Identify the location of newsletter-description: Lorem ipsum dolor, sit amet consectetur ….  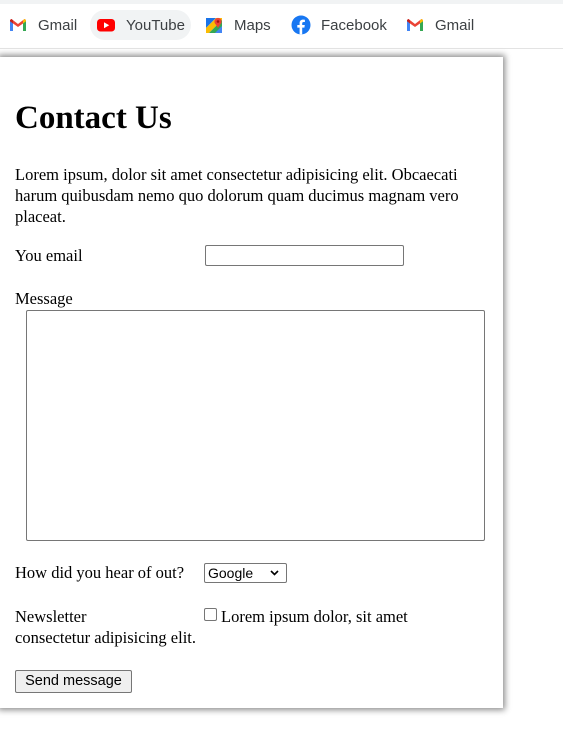
(211, 627).